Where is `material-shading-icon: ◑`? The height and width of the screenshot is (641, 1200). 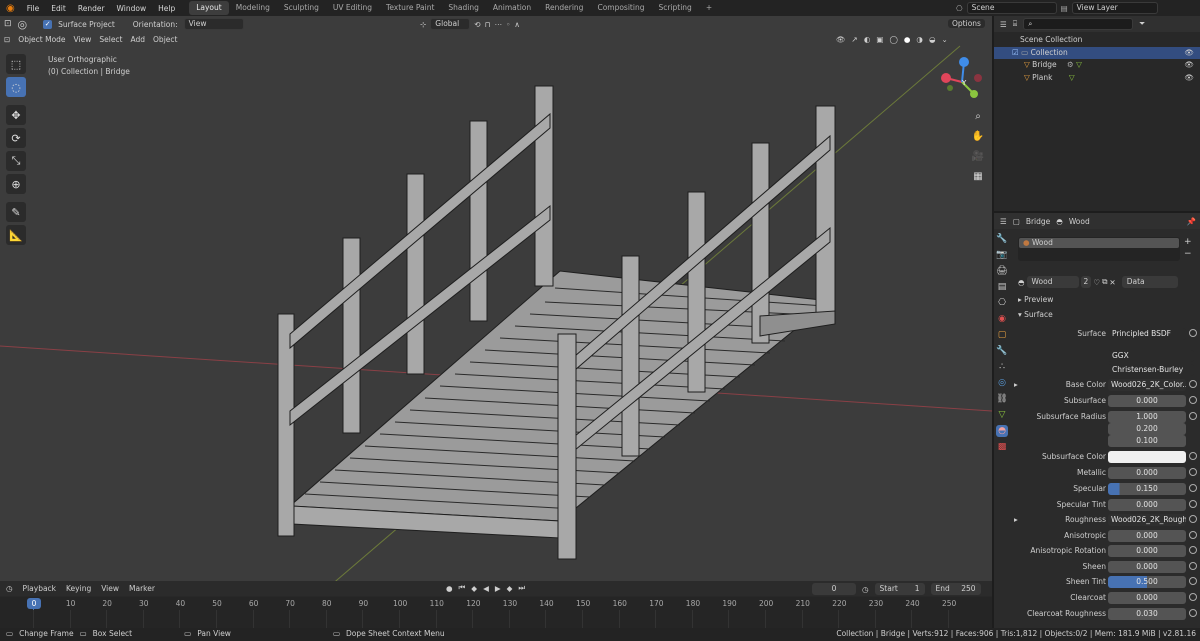 material-shading-icon: ◑ is located at coordinates (919, 39).